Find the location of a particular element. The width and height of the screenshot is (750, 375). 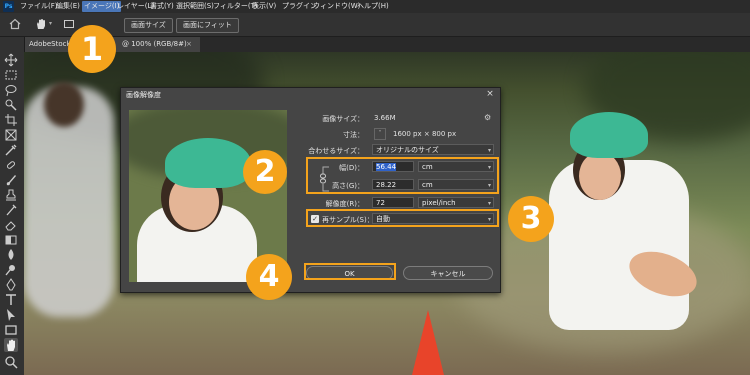

healing-brush-tool-icon is located at coordinates (11, 165).